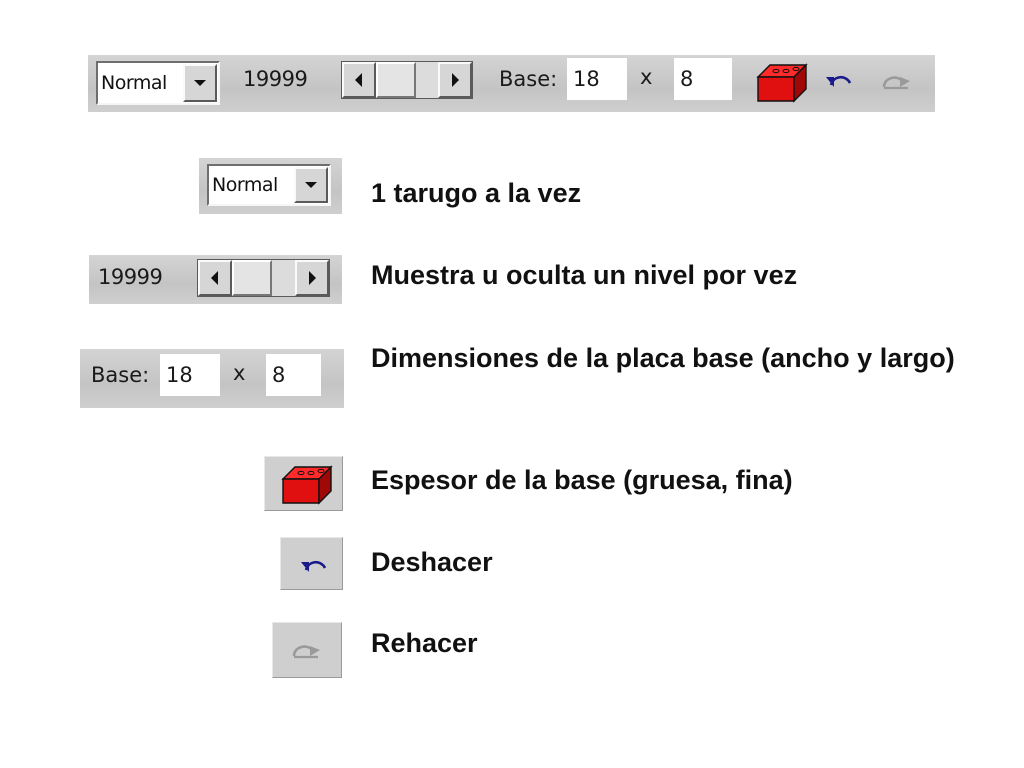 The width and height of the screenshot is (1024, 768). I want to click on redo-button, so click(898, 82).